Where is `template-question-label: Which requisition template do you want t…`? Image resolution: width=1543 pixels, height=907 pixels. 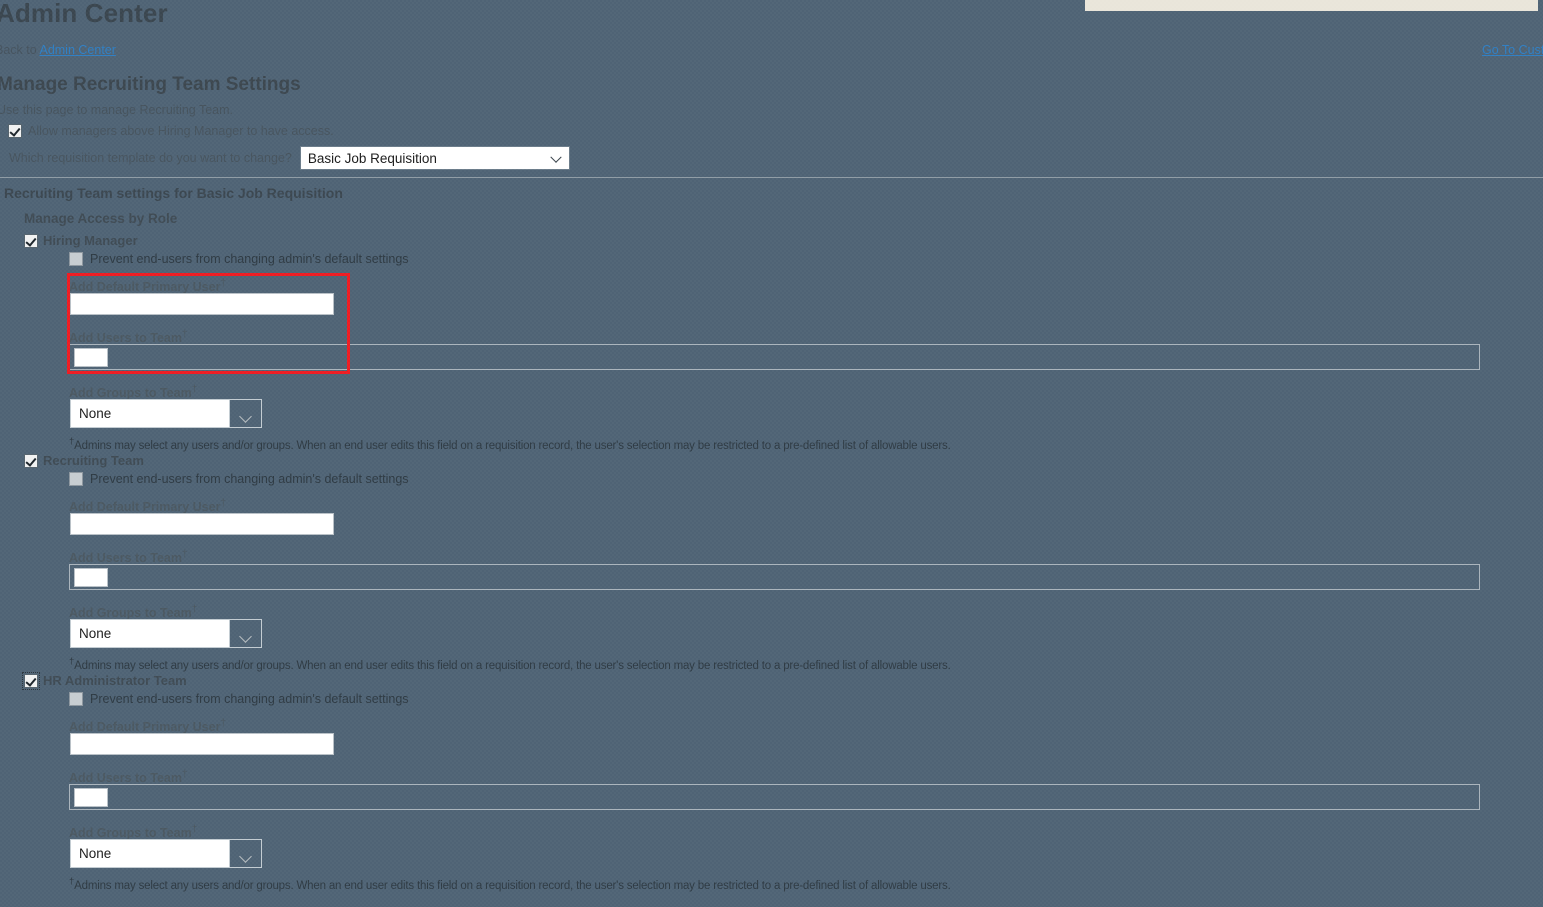 template-question-label: Which requisition template do you want t… is located at coordinates (150, 158).